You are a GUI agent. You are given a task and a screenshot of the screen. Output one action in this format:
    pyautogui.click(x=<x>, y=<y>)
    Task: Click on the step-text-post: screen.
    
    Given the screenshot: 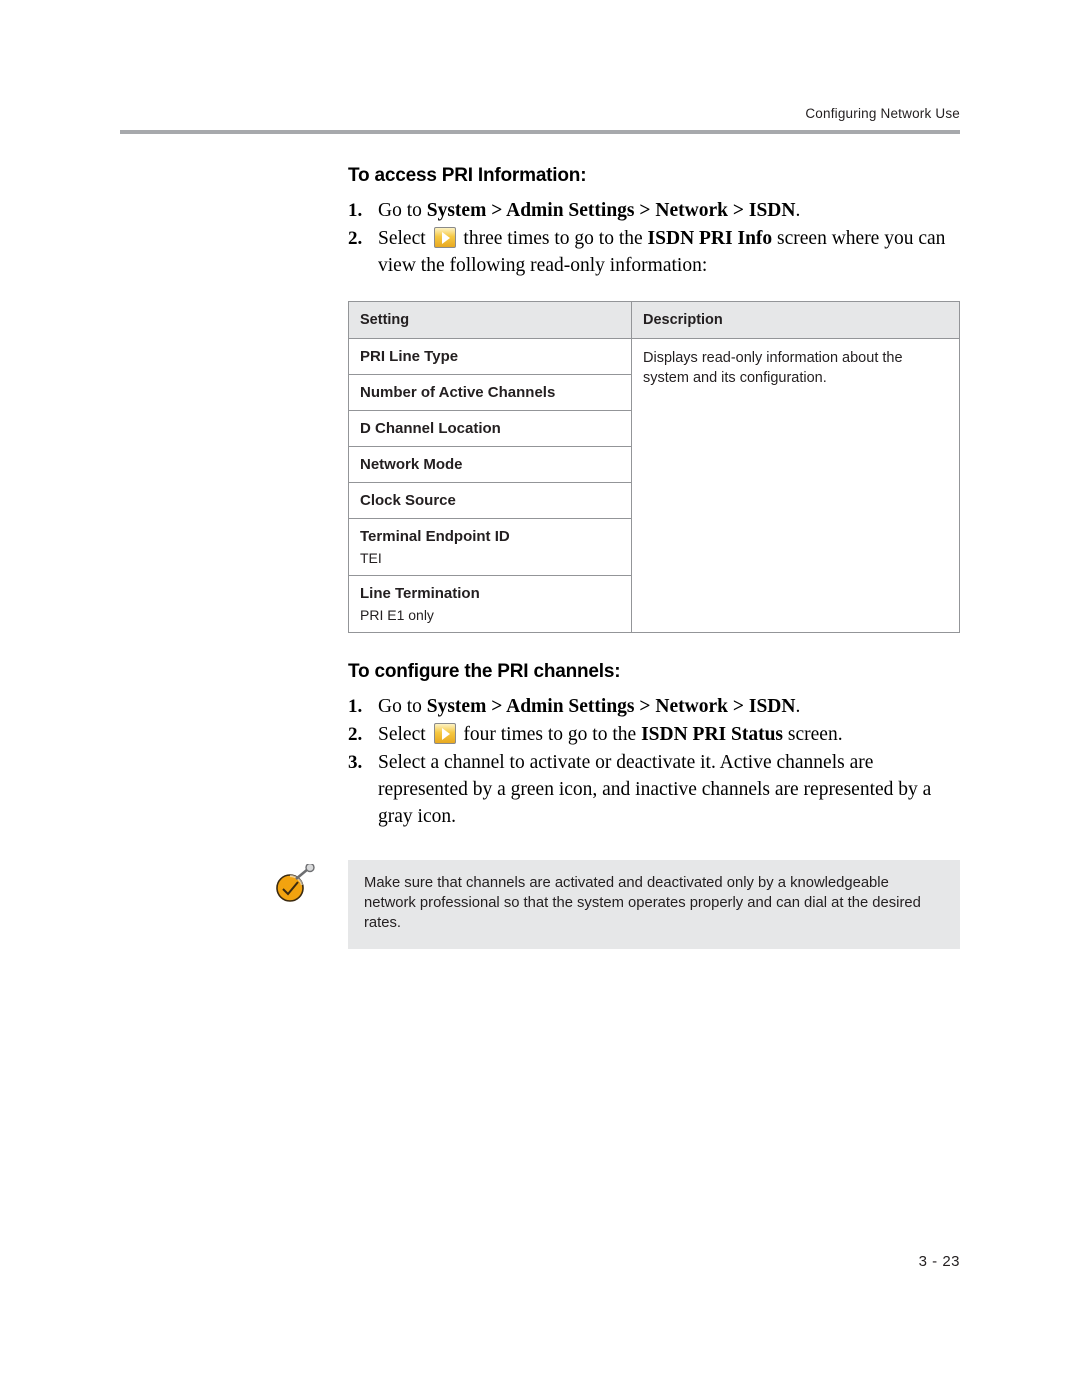 What is the action you would take?
    pyautogui.click(x=813, y=734)
    